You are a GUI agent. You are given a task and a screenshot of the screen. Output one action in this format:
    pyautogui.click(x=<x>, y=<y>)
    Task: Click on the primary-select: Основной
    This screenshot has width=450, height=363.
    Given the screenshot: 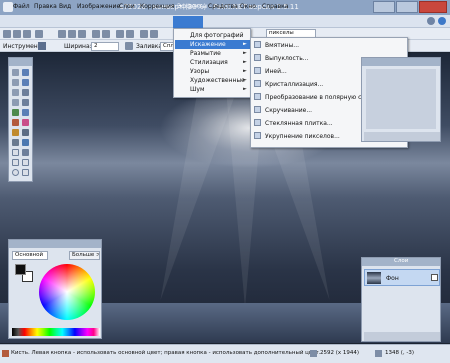 What is the action you would take?
    pyautogui.click(x=30, y=255)
    